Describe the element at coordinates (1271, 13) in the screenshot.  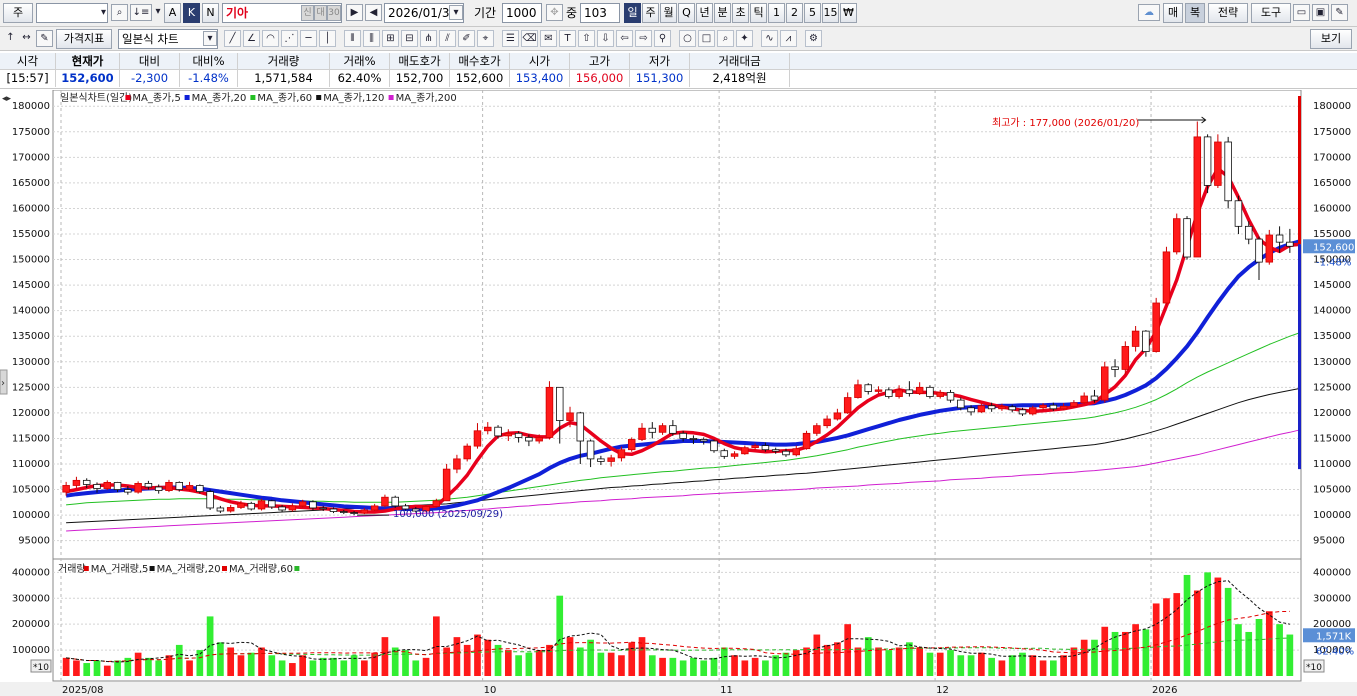
I see `tools-button: 도구` at that location.